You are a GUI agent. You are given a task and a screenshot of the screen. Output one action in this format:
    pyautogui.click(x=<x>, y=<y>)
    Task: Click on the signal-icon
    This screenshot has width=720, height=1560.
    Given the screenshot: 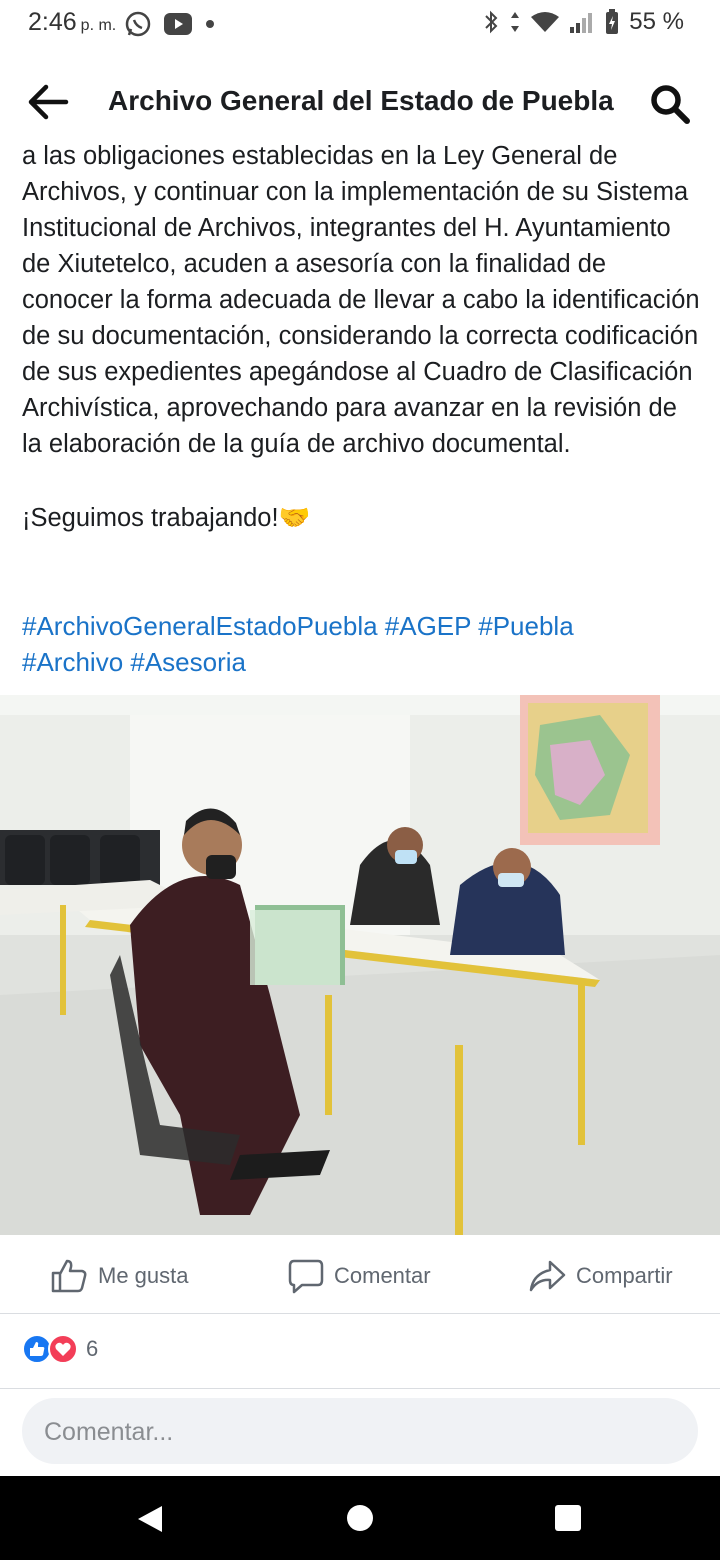 What is the action you would take?
    pyautogui.click(x=581, y=23)
    